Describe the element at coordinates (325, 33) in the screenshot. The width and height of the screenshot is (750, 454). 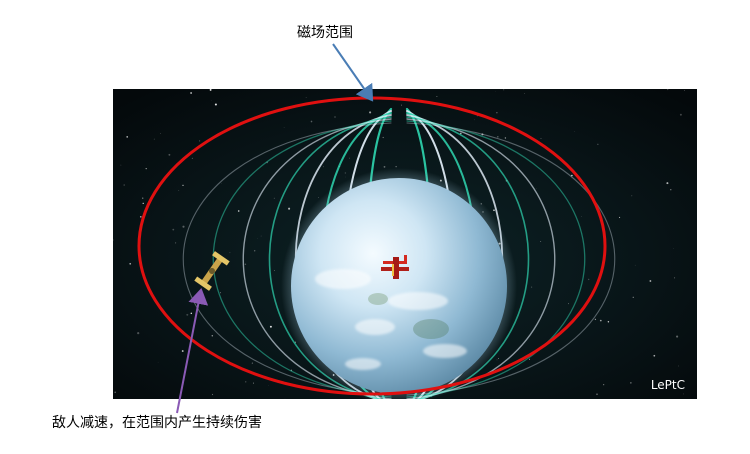
I see `magnetic-field-range-label: 磁场范围` at that location.